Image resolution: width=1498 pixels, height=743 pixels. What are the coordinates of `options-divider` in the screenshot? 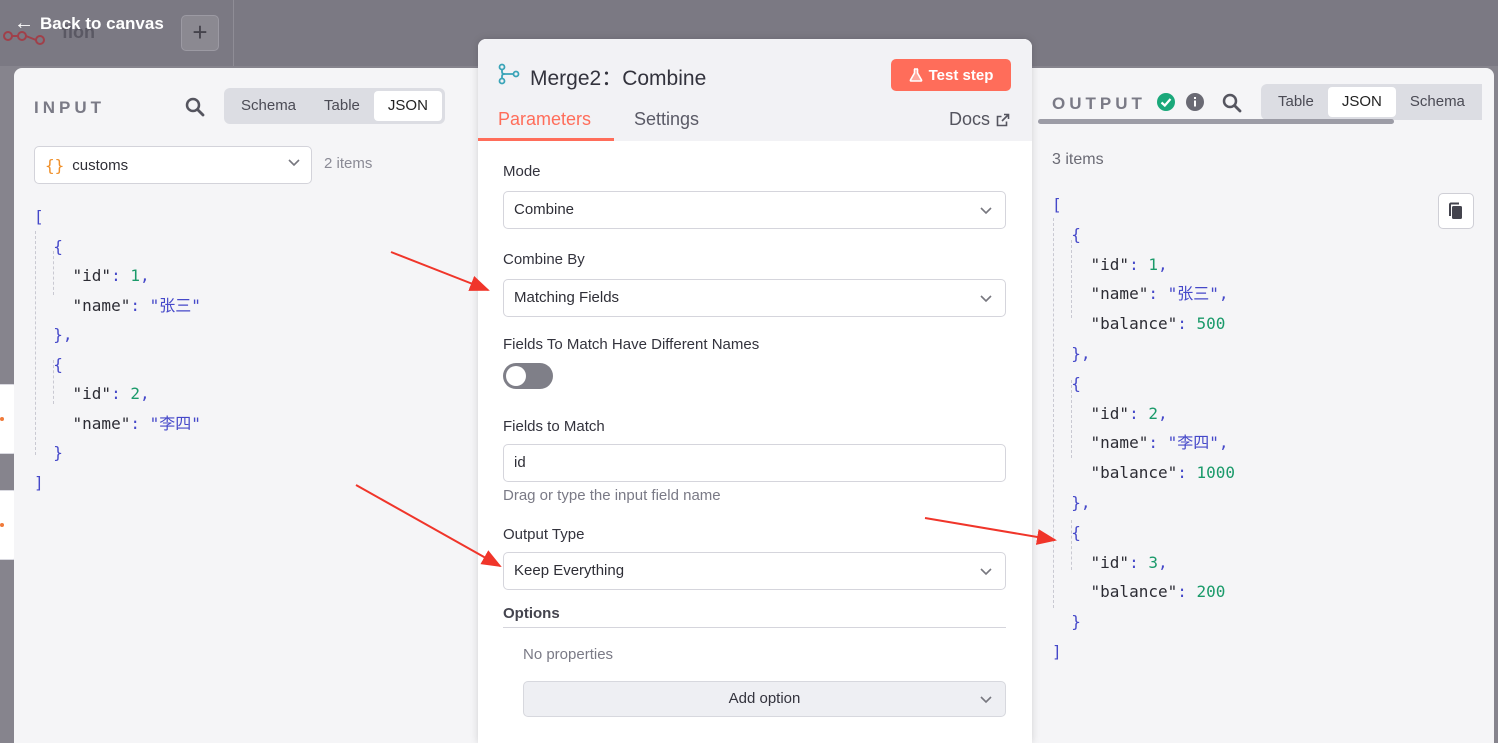 It's located at (754, 627).